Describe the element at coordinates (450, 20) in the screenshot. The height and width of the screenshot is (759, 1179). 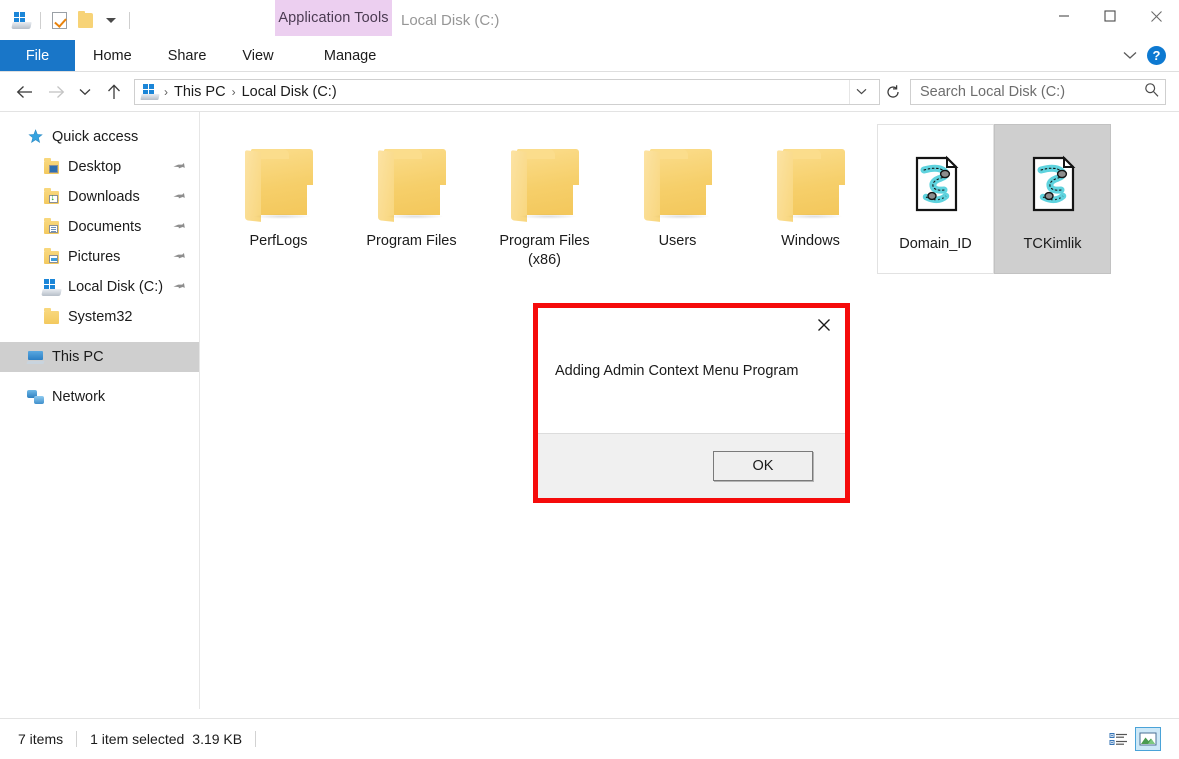
I see `window-title: Local Disk (C:)` at that location.